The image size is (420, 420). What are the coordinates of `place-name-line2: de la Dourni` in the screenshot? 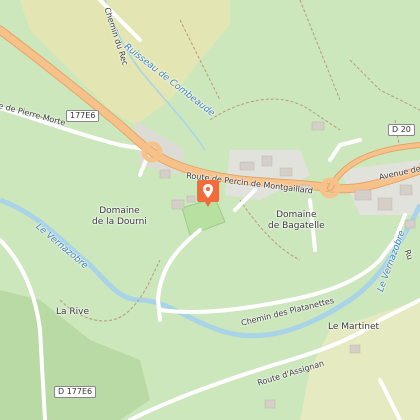 It's located at (119, 222).